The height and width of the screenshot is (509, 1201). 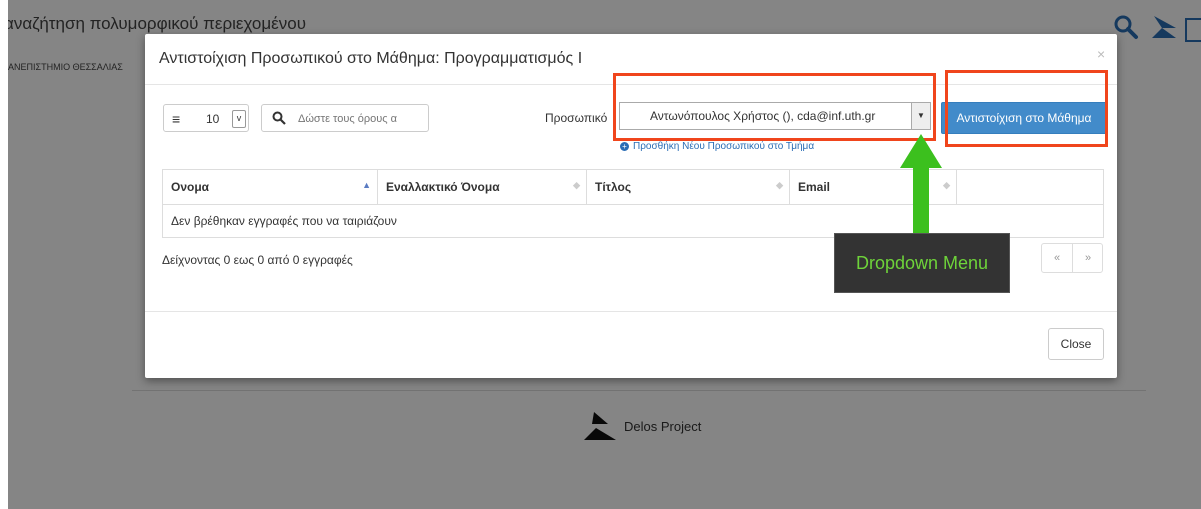 I want to click on column-header-name: Ονομα ▲, so click(x=270, y=187).